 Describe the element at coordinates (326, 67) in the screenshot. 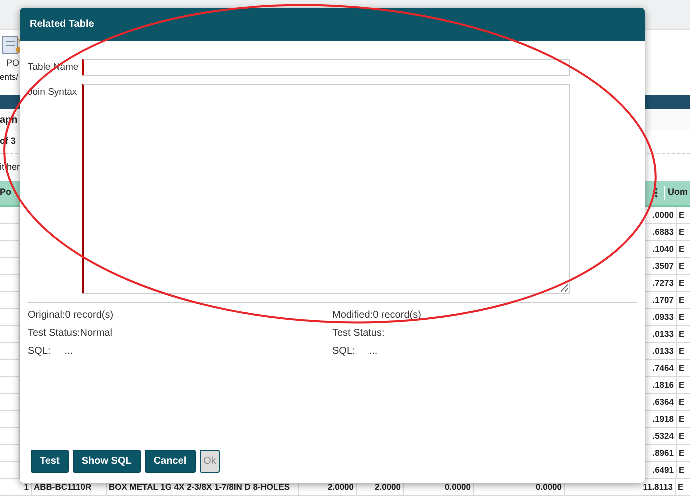

I see `table-name-field` at that location.